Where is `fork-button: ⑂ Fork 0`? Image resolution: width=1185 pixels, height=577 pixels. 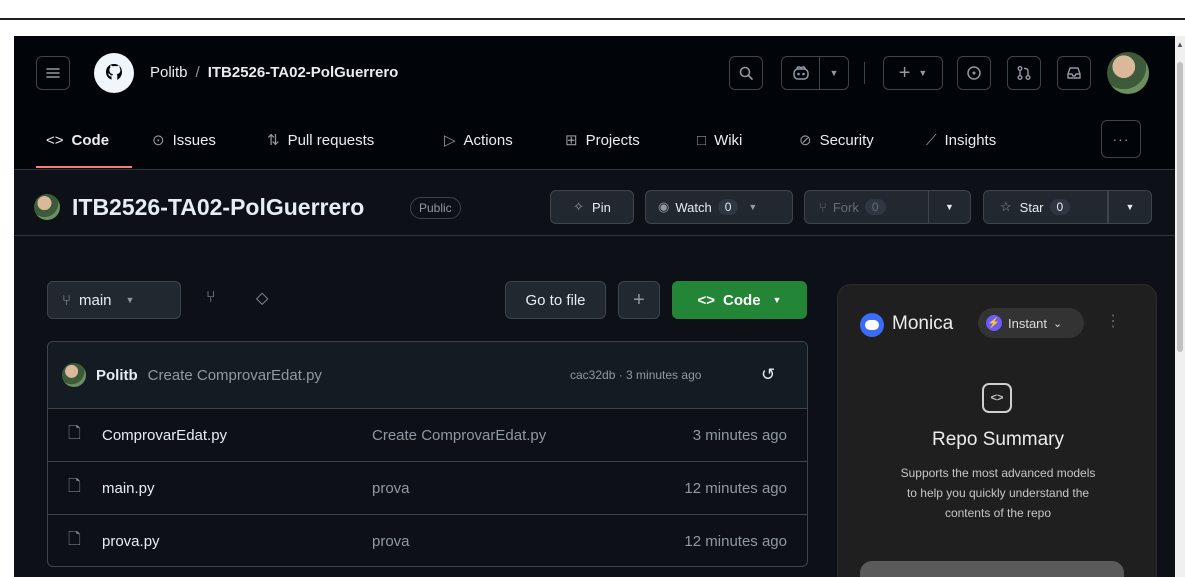
fork-button: ⑂ Fork 0 is located at coordinates (866, 207).